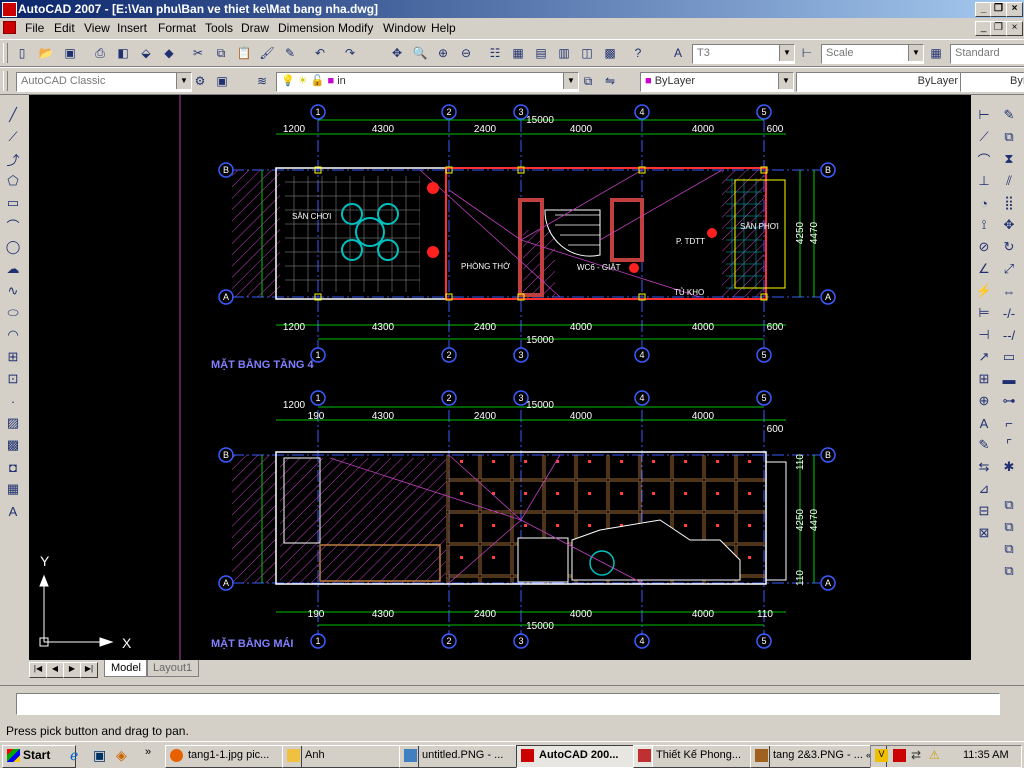 The image size is (1024, 768). I want to click on lineweight-select: ByL, so click(992, 82).